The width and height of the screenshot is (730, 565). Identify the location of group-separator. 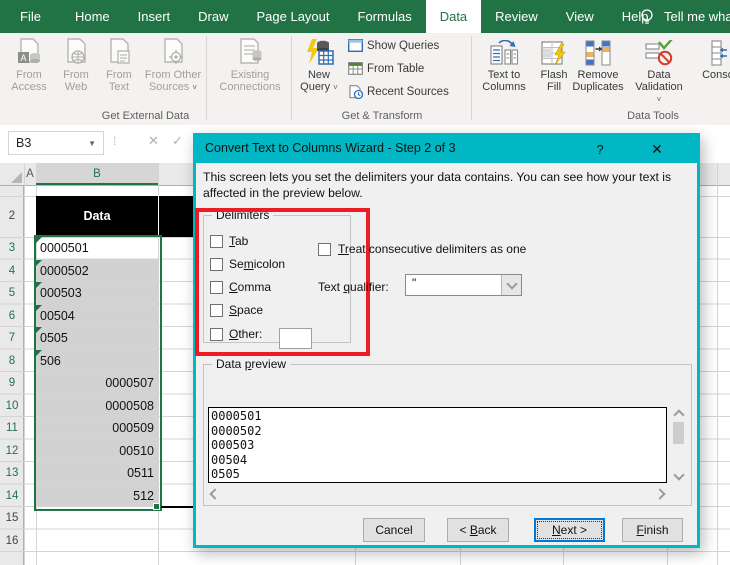
(291, 78).